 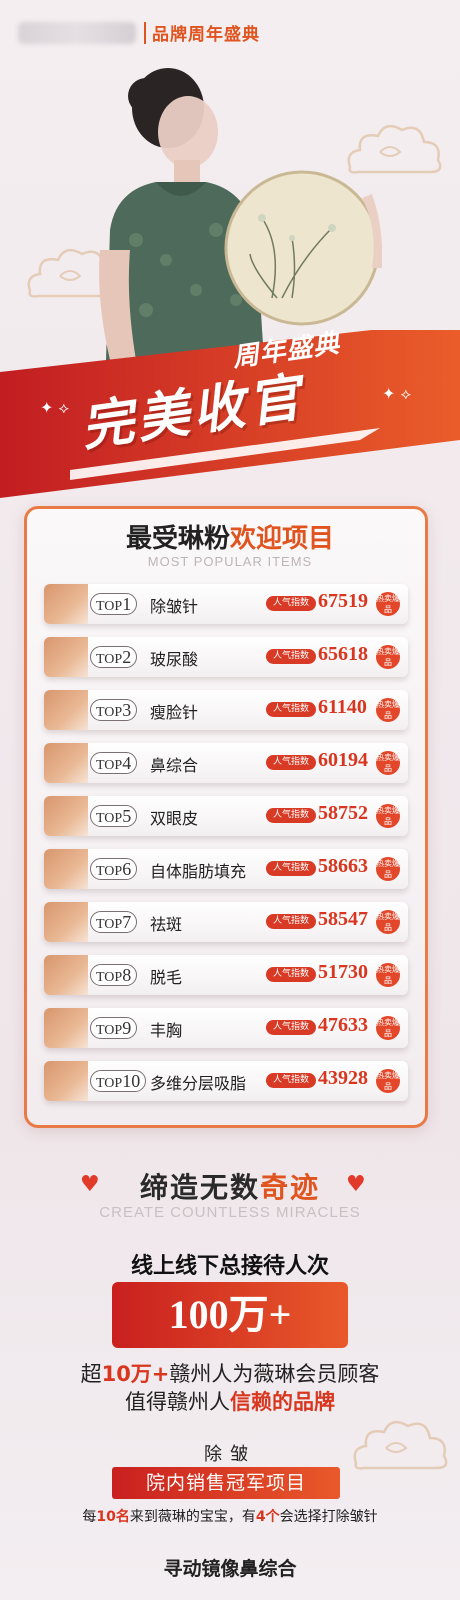 I want to click on rank-badge: TOP5, so click(x=114, y=816).